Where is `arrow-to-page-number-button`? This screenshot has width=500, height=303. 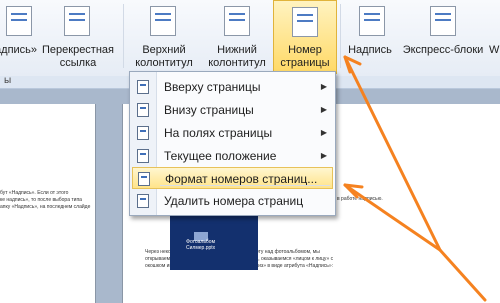 arrow-to-page-number-button is located at coordinates (392, 153).